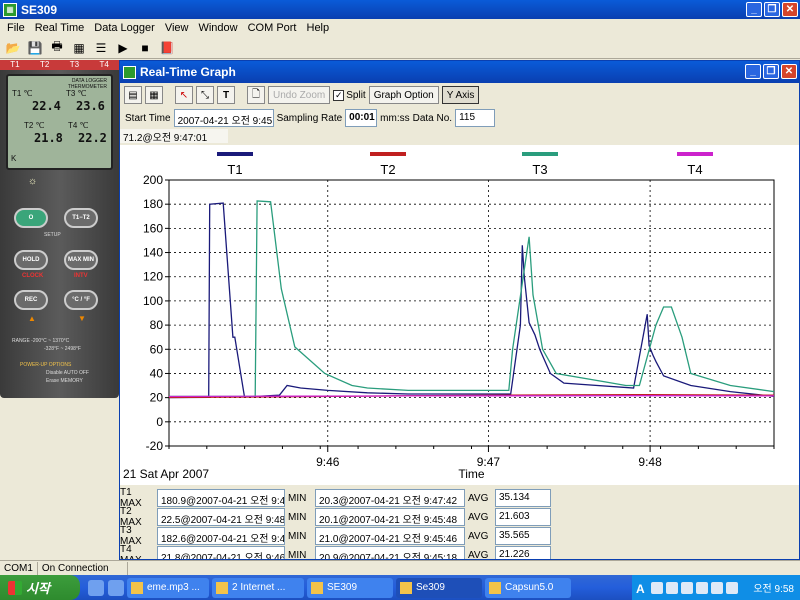 Image resolution: width=800 pixels, height=600 pixels. What do you see at coordinates (642, 589) in the screenshot?
I see `language-a-icon: A` at bounding box center [642, 589].